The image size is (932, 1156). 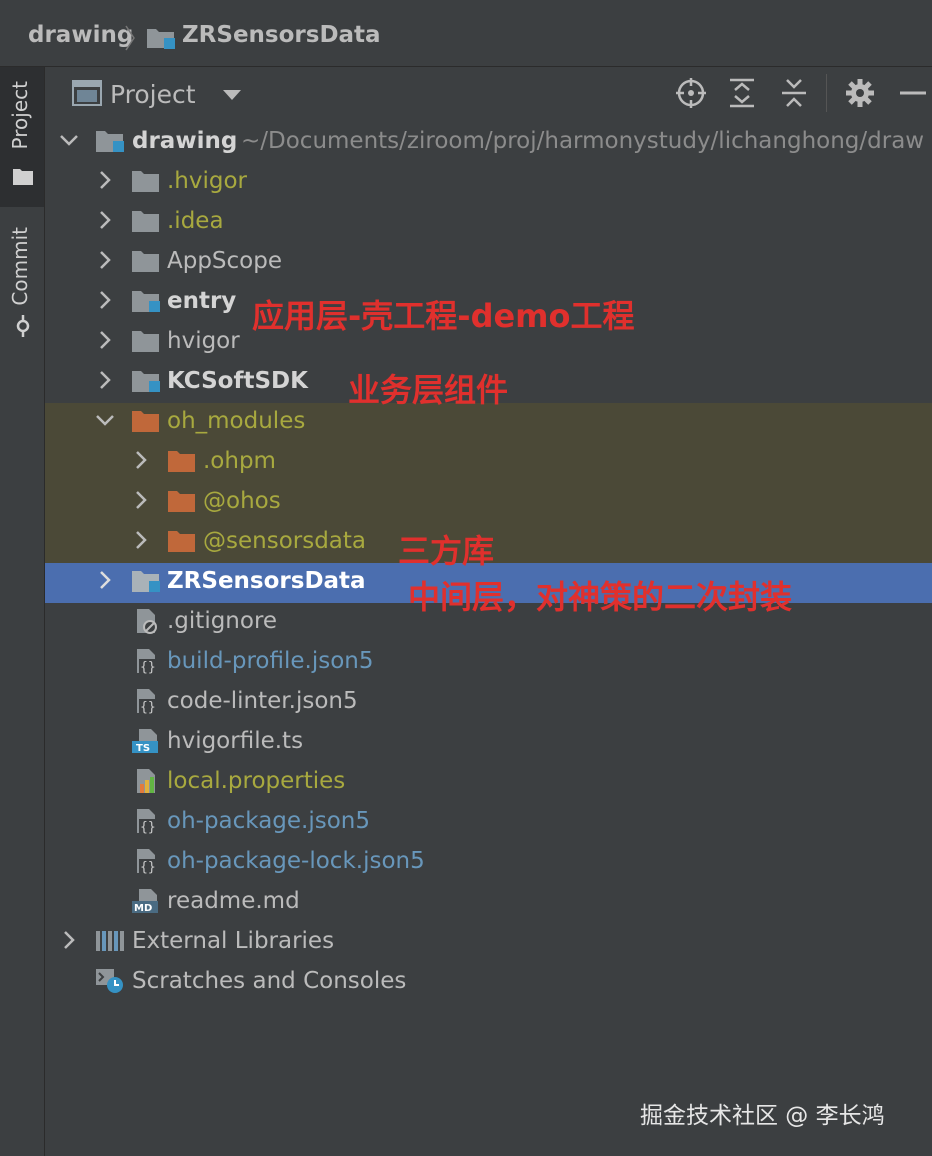 I want to click on tree-item-appscope: AppScope, so click(x=488, y=263).